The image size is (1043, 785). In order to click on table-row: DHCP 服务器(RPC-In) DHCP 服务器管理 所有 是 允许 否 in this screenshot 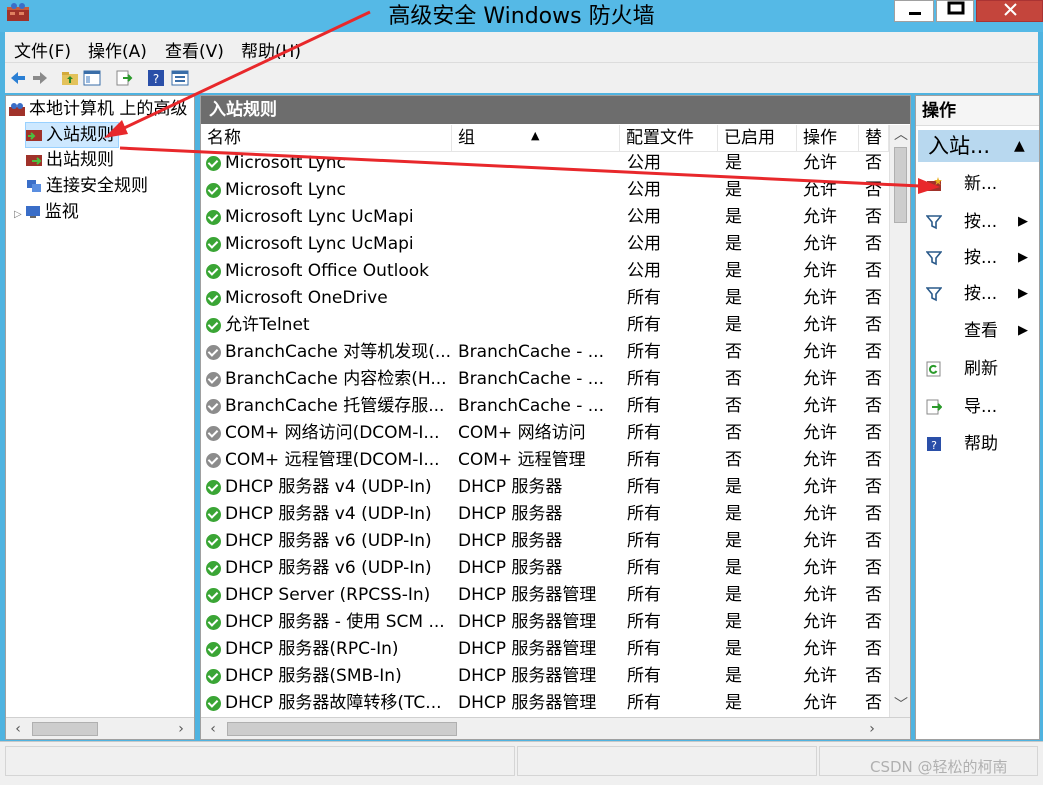, I will do `click(545, 649)`.